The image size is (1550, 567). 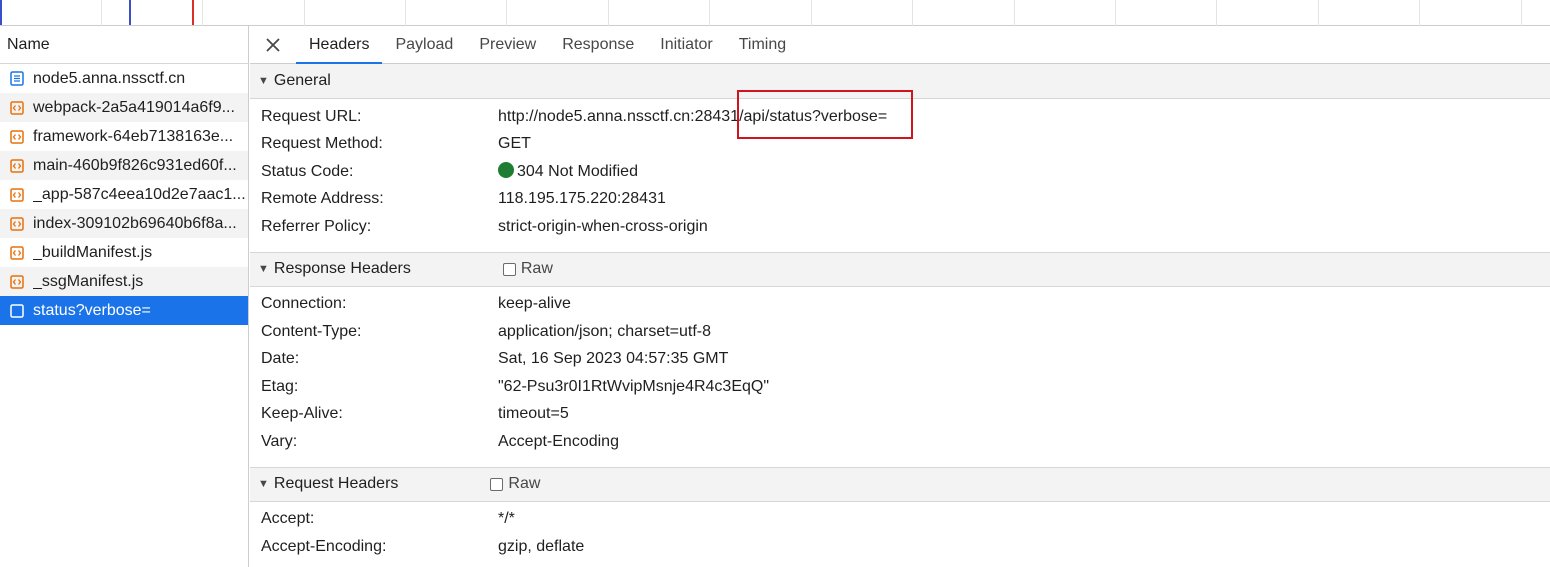 What do you see at coordinates (88, 281) in the screenshot?
I see `request-name: _ssgManifest.js` at bounding box center [88, 281].